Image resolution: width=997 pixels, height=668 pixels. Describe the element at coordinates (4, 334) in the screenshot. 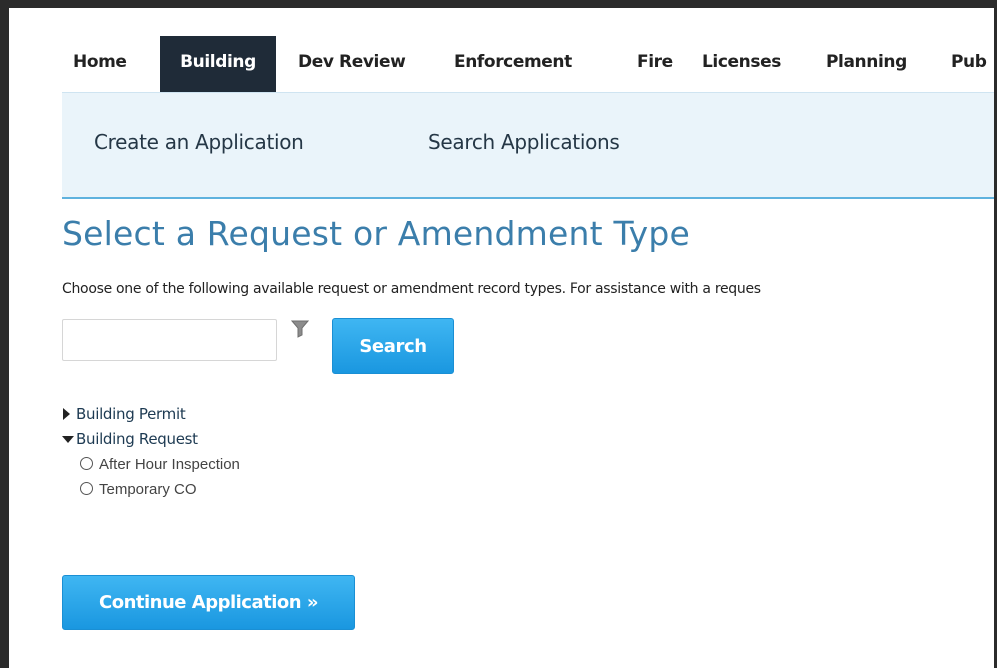

I see `window-frame-left` at that location.